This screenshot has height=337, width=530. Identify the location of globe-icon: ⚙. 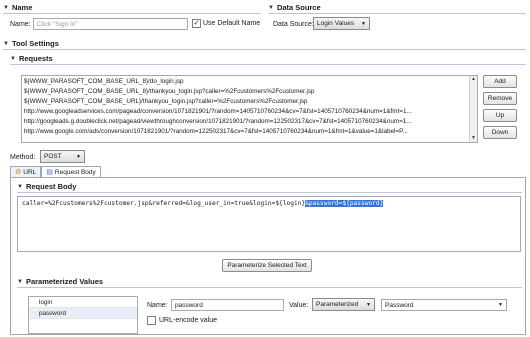
(18, 172).